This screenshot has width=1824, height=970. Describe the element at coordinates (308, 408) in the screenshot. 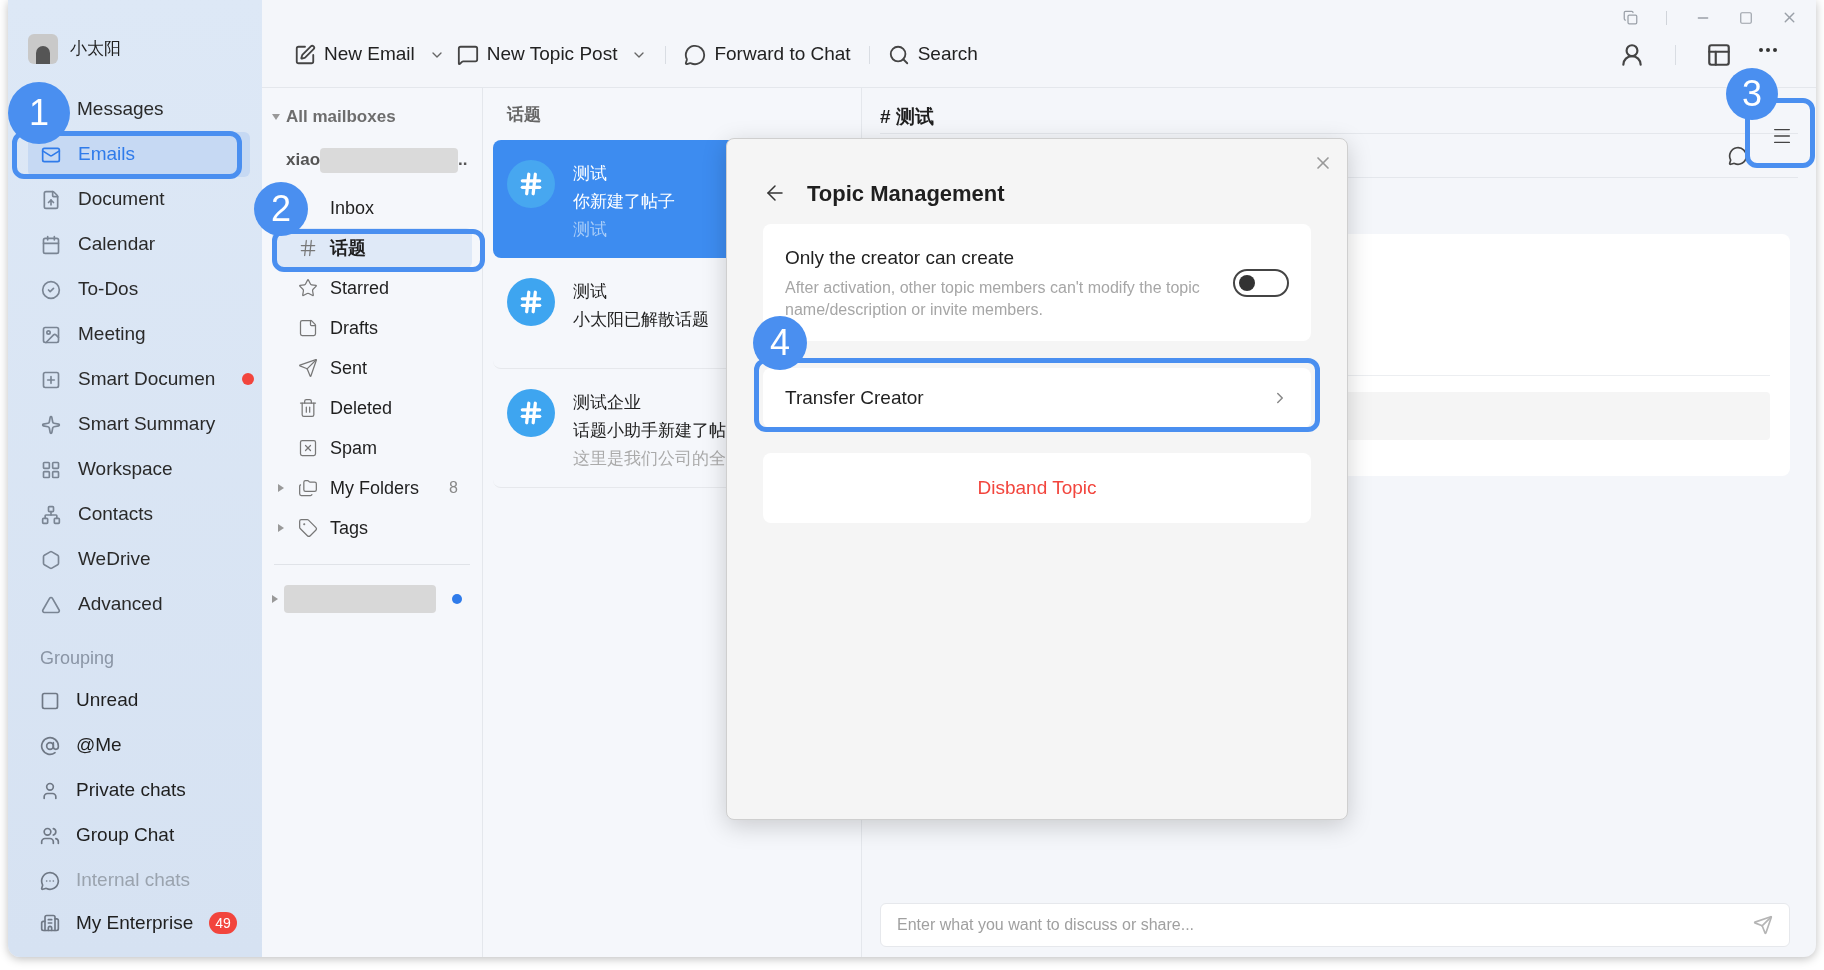

I see `trash-icon` at that location.